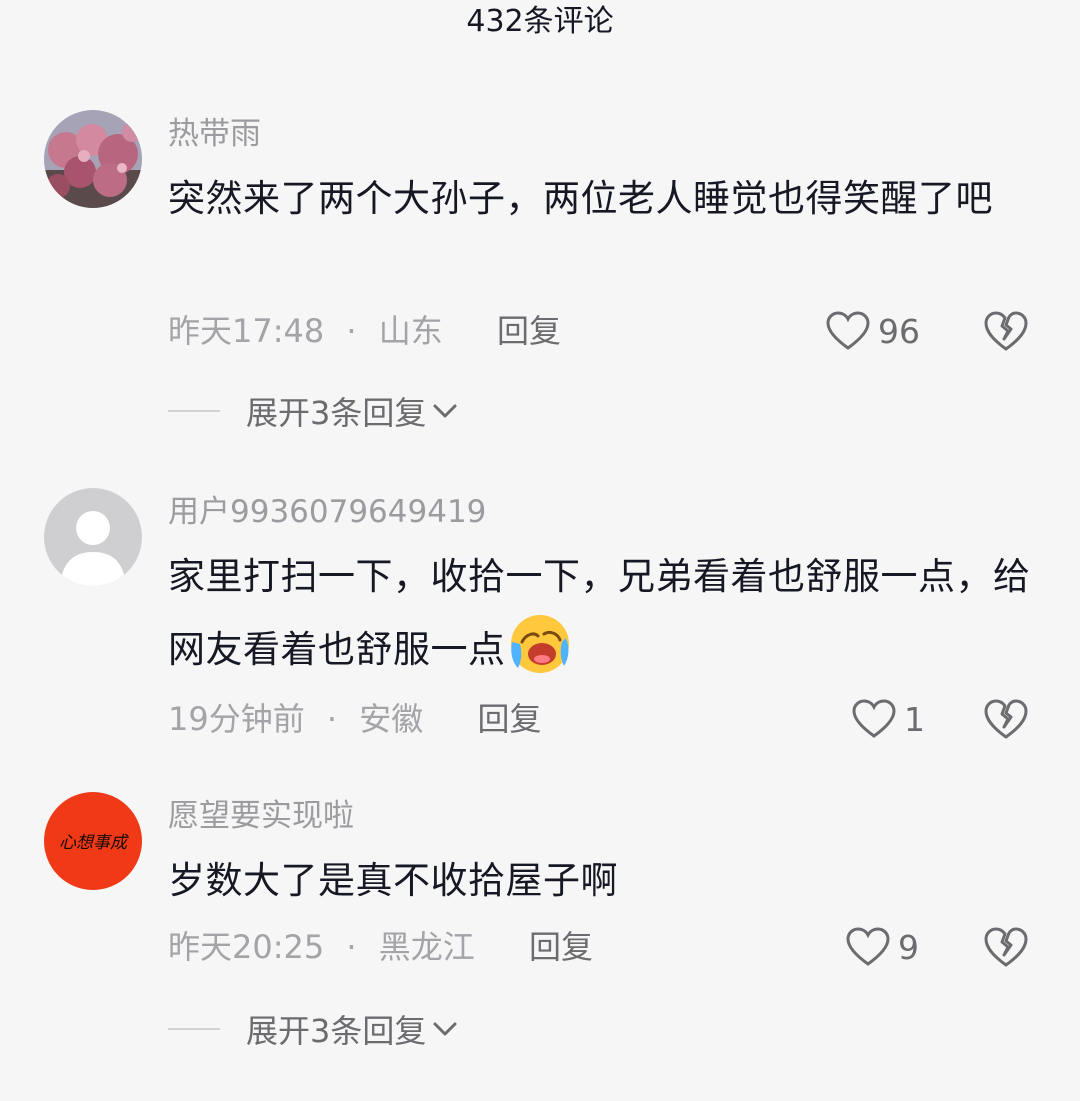  I want to click on like-count: 96, so click(899, 331).